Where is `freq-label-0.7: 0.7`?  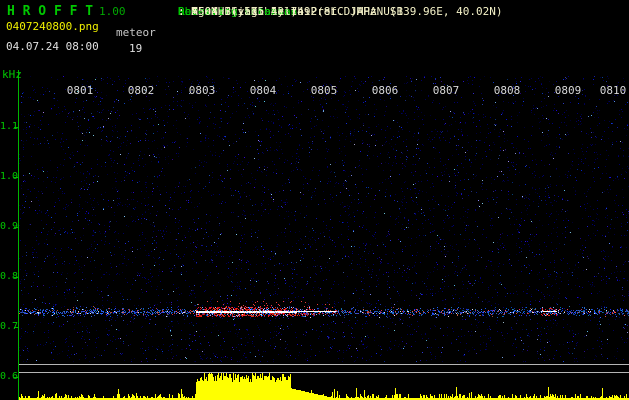 freq-label-0.7: 0.7 is located at coordinates (9, 326).